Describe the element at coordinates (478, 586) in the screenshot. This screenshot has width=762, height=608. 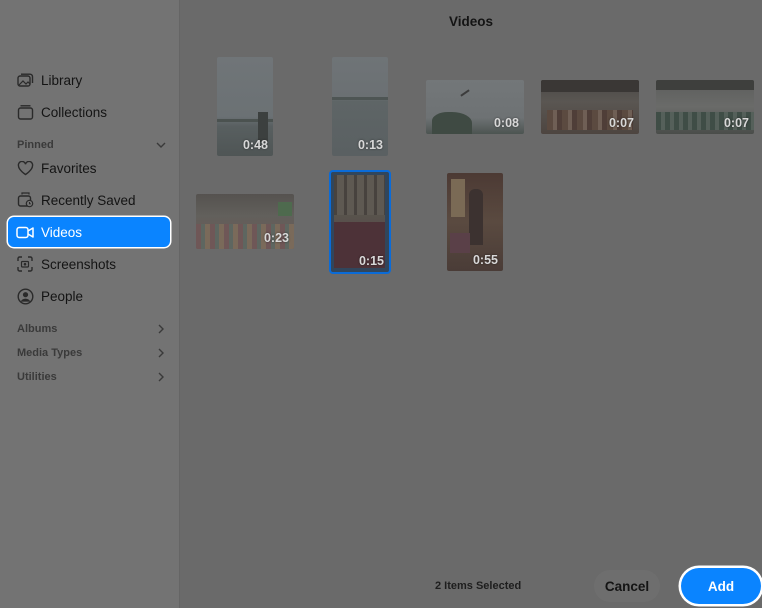
I see `selection-status: 2 Items Selected` at that location.